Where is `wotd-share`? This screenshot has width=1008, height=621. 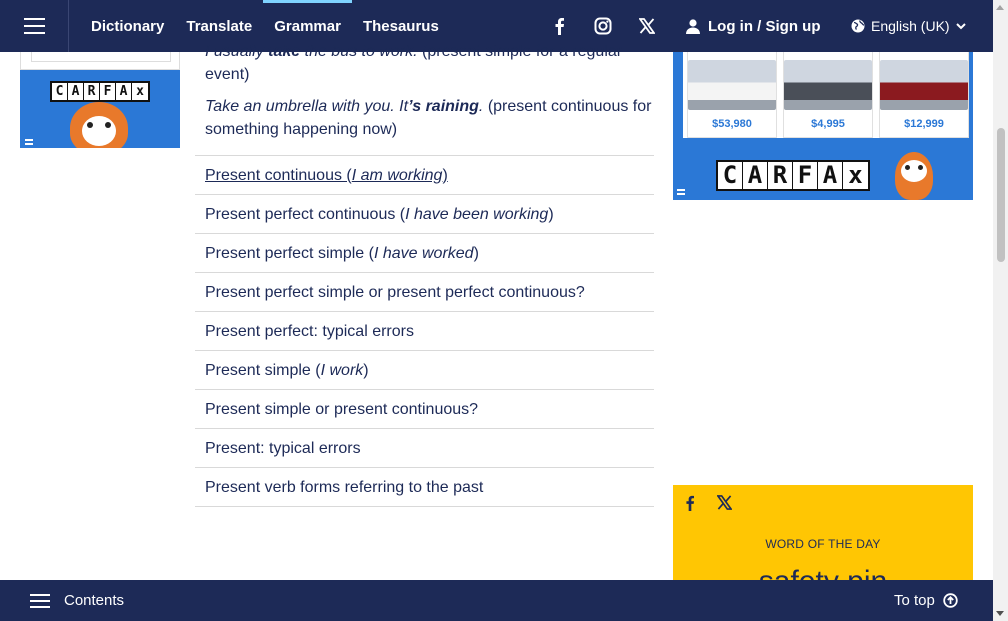 wotd-share is located at coordinates (708, 503).